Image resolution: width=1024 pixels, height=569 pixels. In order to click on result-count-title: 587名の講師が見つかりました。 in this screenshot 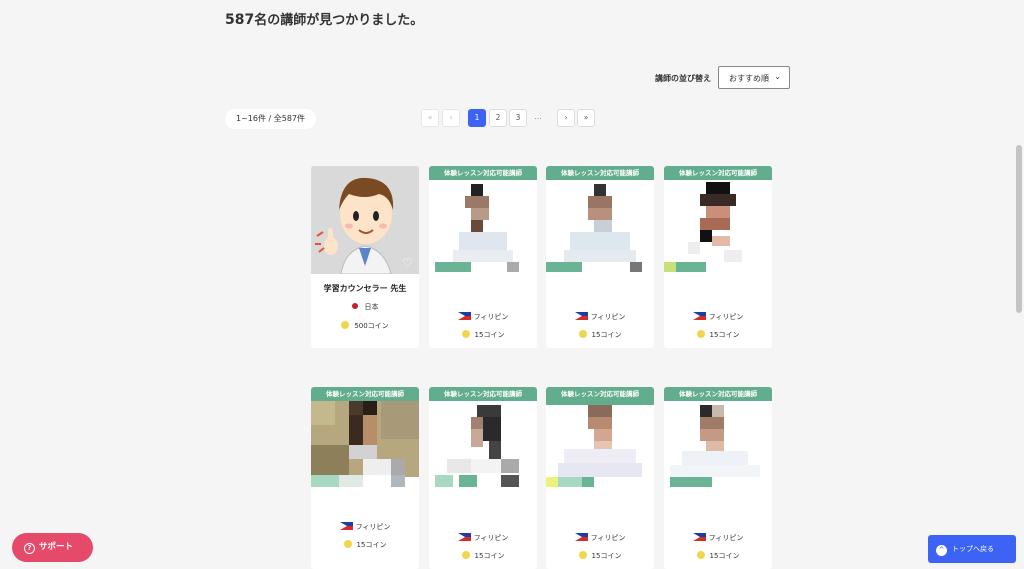, I will do `click(324, 18)`.